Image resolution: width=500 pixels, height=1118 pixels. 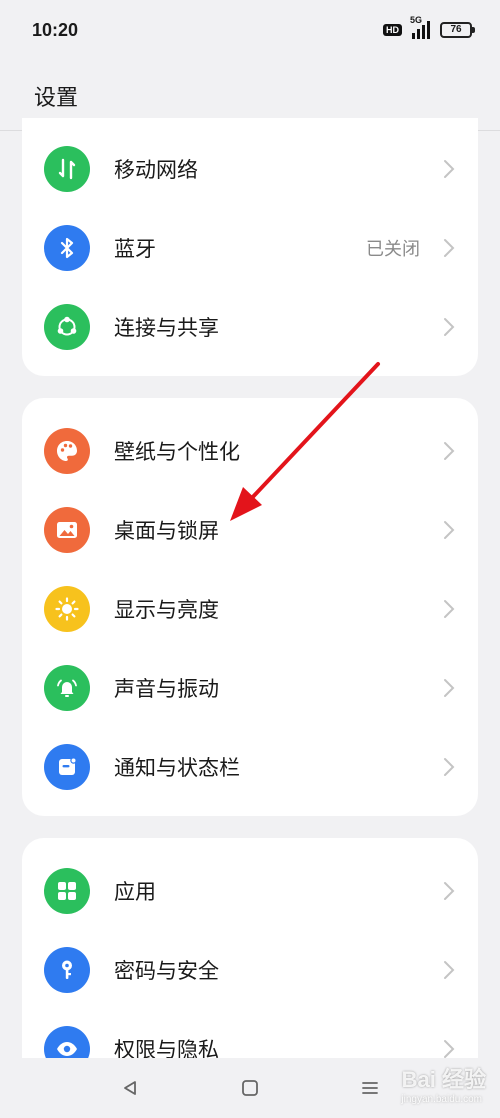 I want to click on back-button, so click(x=130, y=1088).